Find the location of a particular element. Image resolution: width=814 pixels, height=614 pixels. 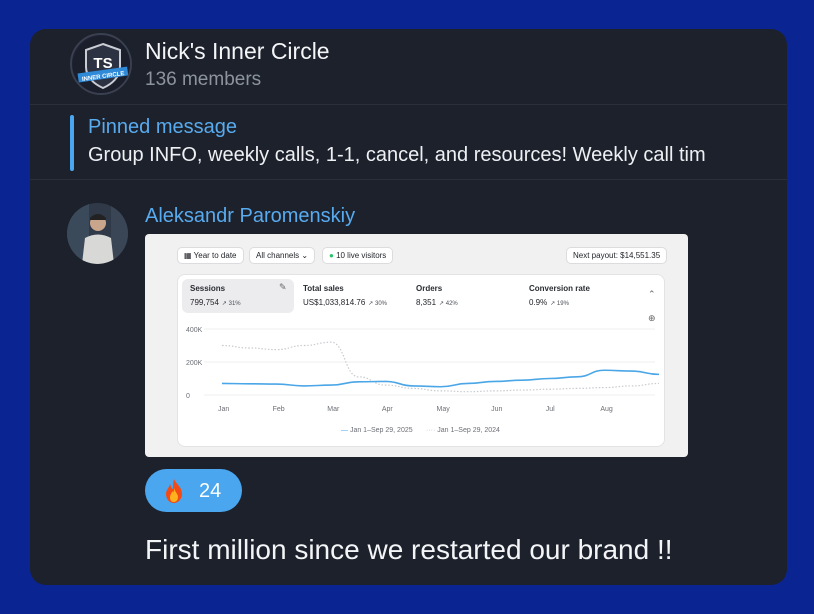

y-tick-label: 400K is located at coordinates (194, 330).